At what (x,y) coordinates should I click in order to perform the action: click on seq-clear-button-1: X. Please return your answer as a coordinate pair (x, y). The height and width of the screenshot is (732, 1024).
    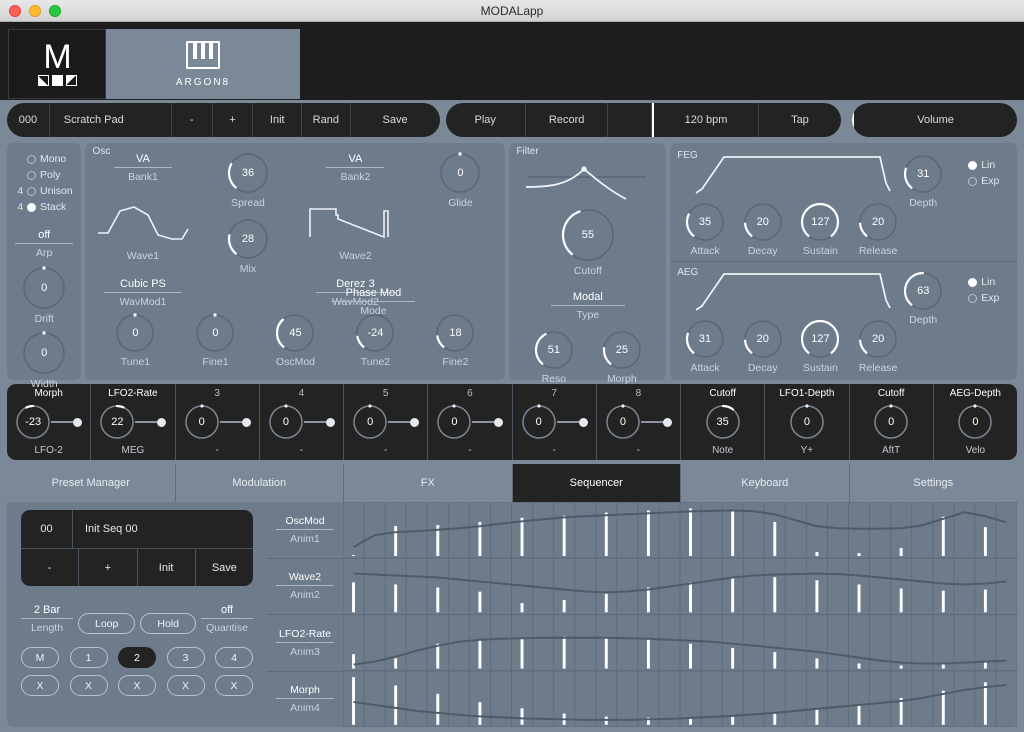
    Looking at the image, I should click on (40, 685).